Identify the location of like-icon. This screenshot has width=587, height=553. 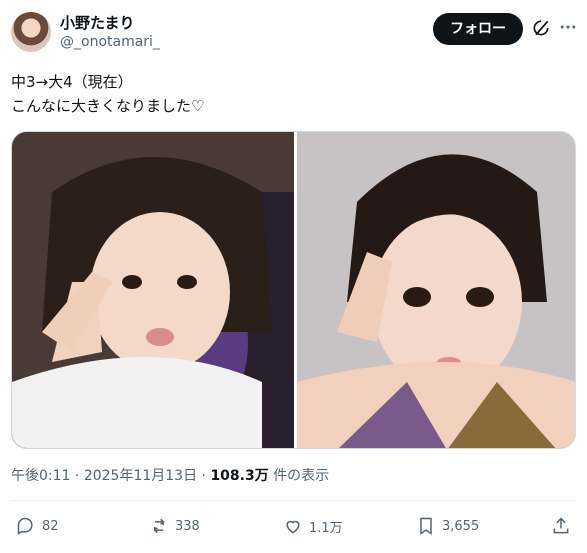
(293, 527).